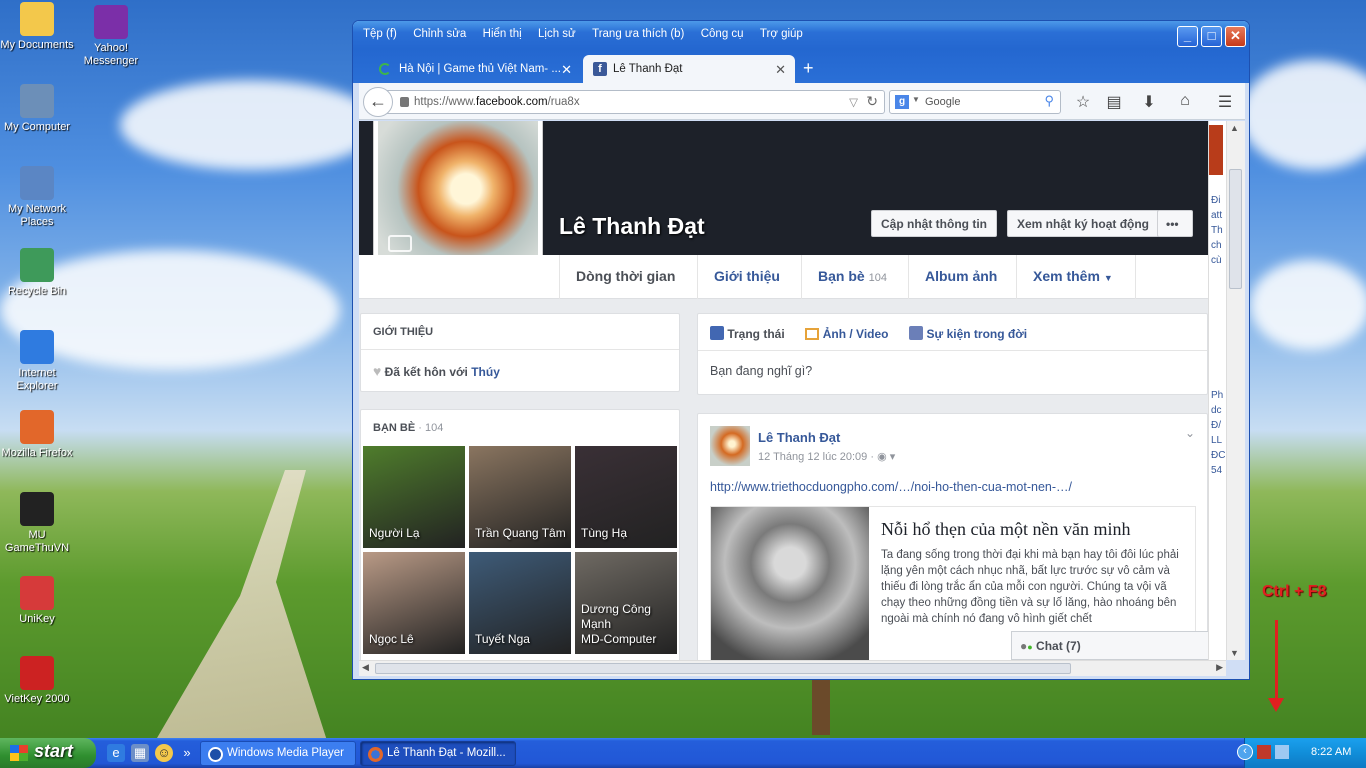 The image size is (1366, 768). What do you see at coordinates (1218, 215) in the screenshot?
I see `ticker-snippet: att` at bounding box center [1218, 215].